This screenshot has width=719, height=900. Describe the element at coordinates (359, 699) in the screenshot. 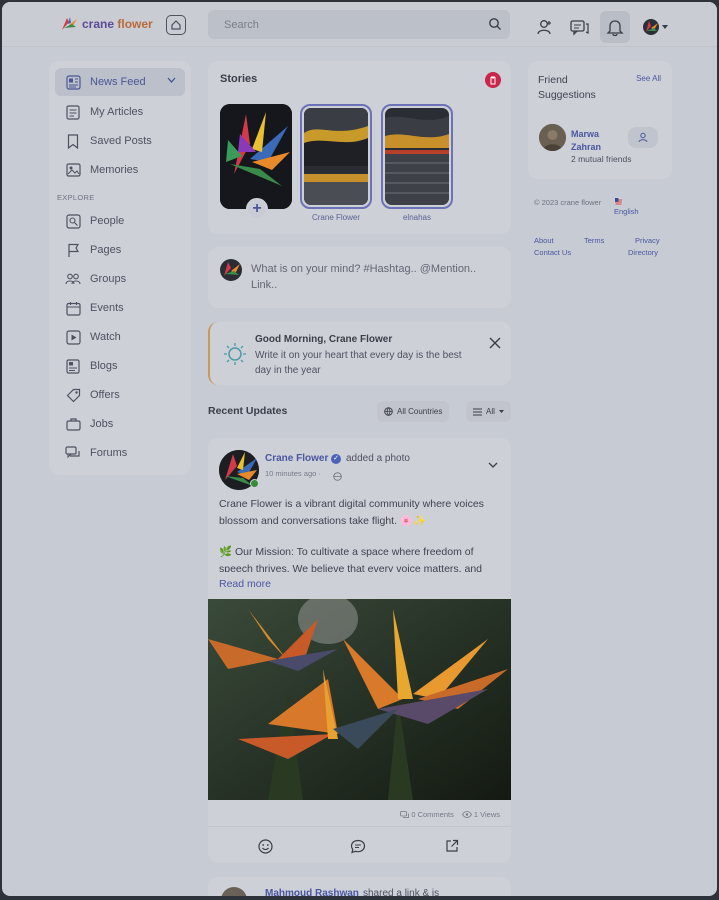

I see `post-photo` at that location.